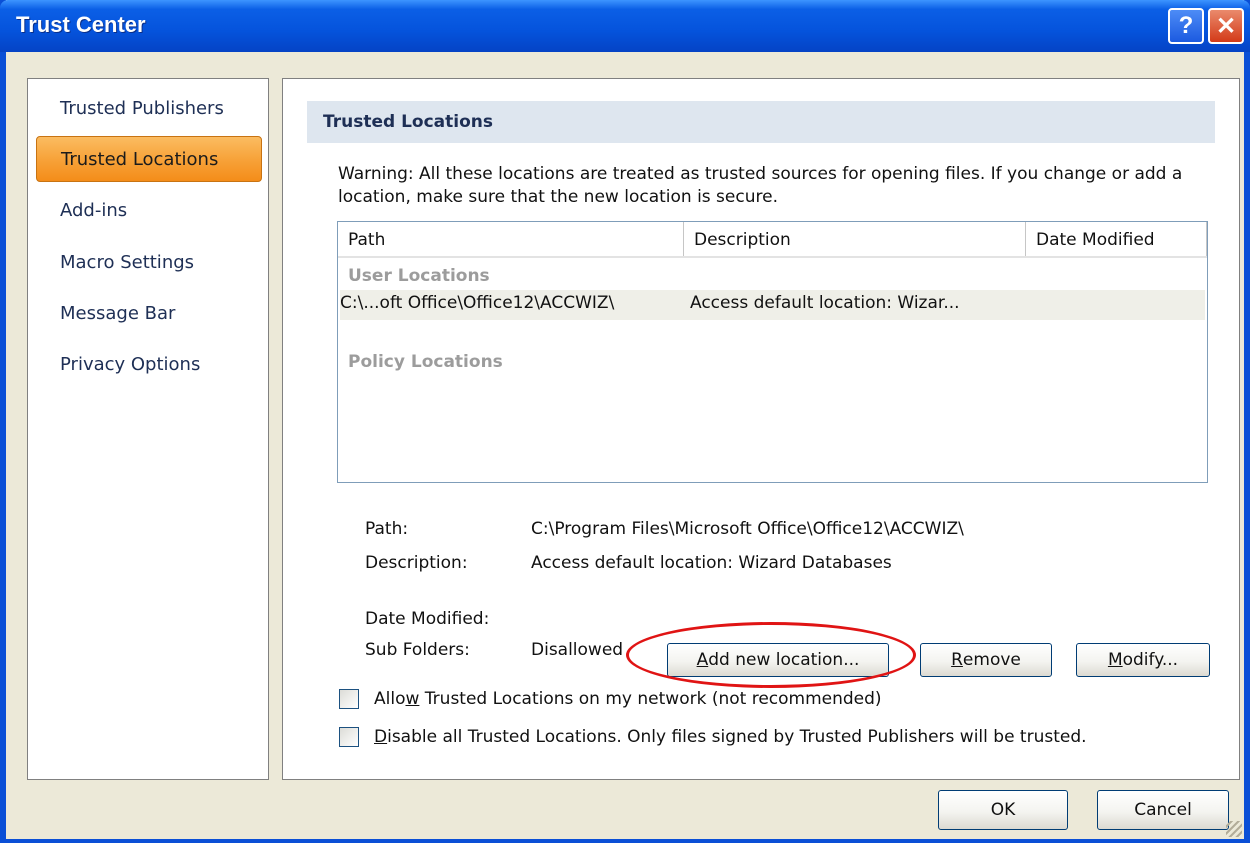 The height and width of the screenshot is (843, 1250). What do you see at coordinates (149, 108) in the screenshot?
I see `nav-item-trusted-publishers: Trusted Publishers` at bounding box center [149, 108].